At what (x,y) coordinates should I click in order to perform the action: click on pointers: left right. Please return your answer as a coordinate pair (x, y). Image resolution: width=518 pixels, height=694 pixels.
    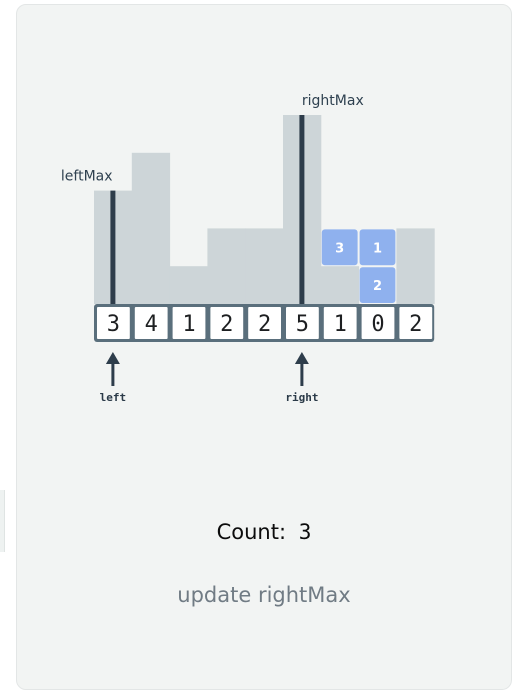
    Looking at the image, I should click on (209, 378).